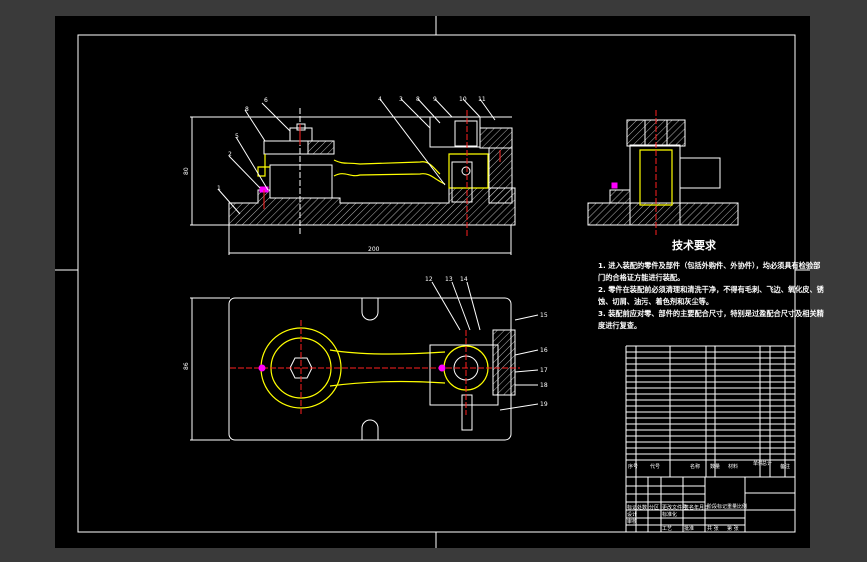  I want to click on part-label: 16, so click(544, 350).